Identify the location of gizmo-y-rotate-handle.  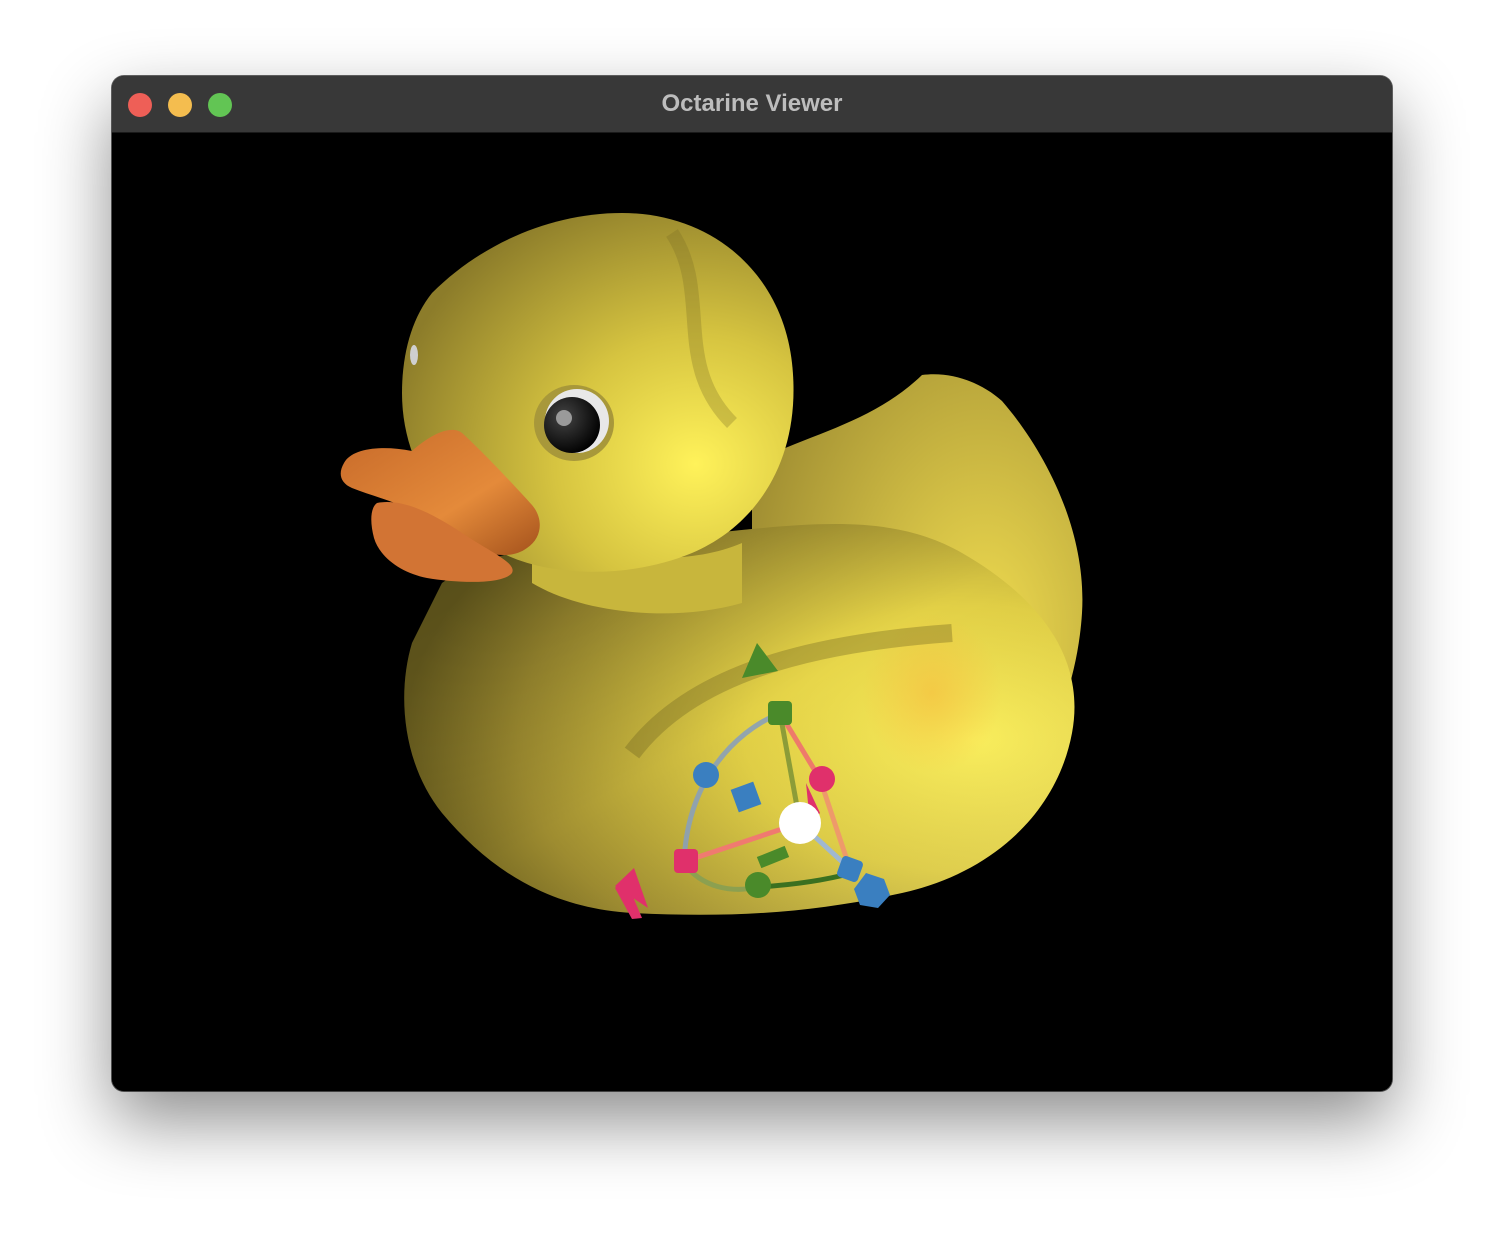
(758, 885).